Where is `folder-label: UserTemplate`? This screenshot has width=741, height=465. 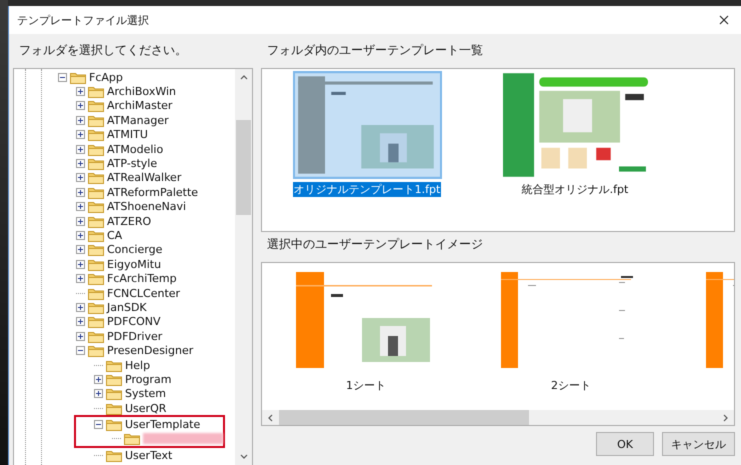
folder-label: UserTemplate is located at coordinates (162, 425).